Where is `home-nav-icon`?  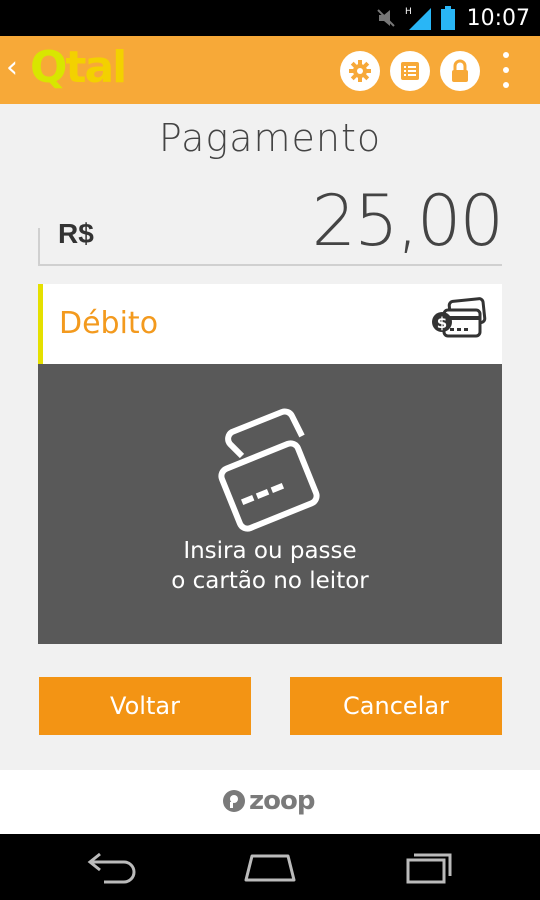 home-nav-icon is located at coordinates (270, 866).